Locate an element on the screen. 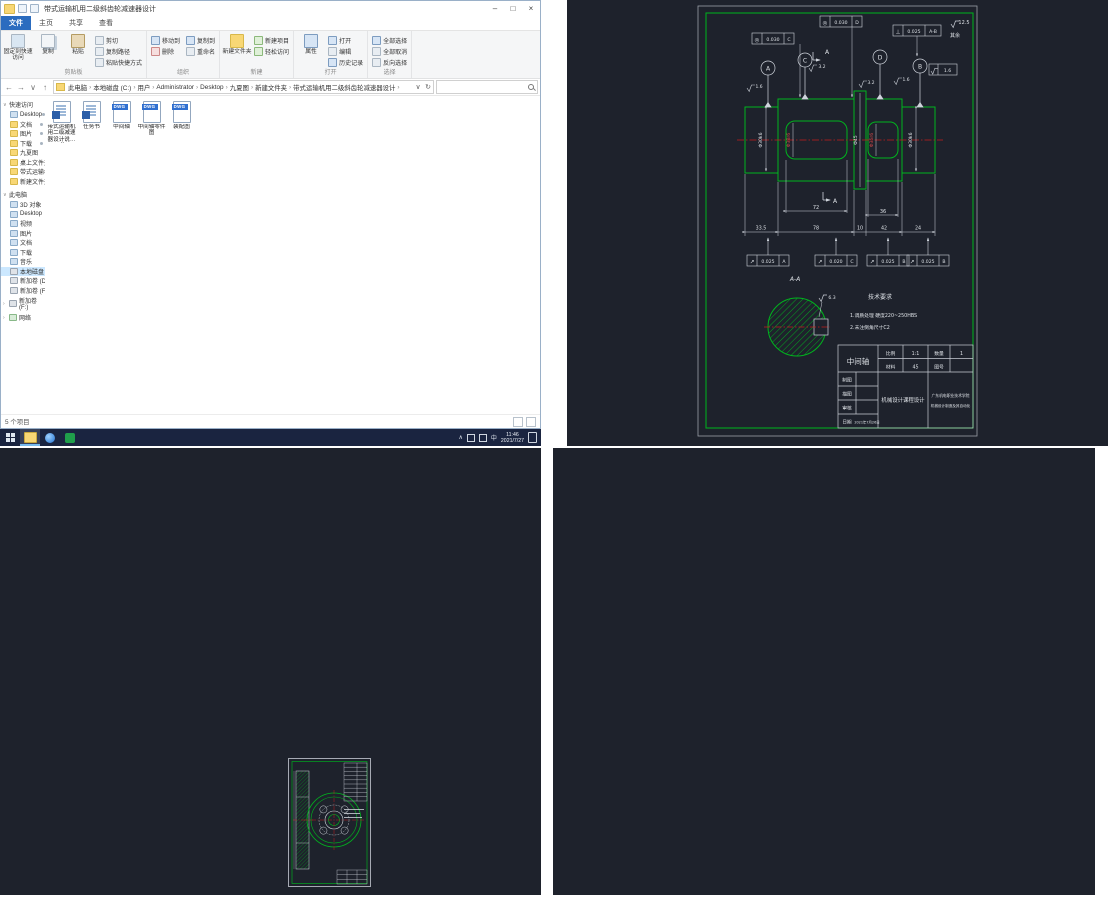 This screenshot has height=897, width=1110. cut-button: 剪切 is located at coordinates (118, 40).